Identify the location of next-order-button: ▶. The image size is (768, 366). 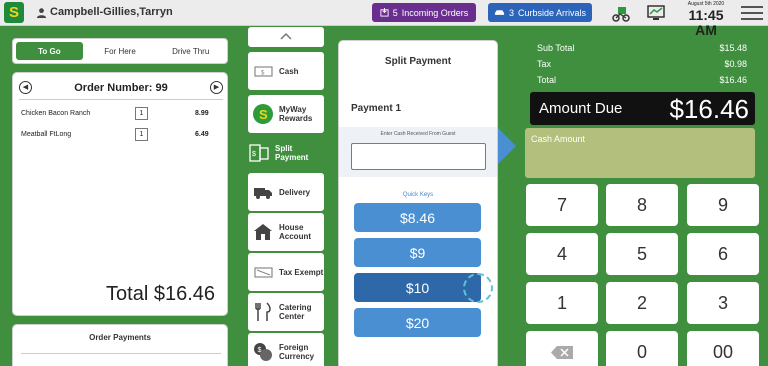
(216, 87).